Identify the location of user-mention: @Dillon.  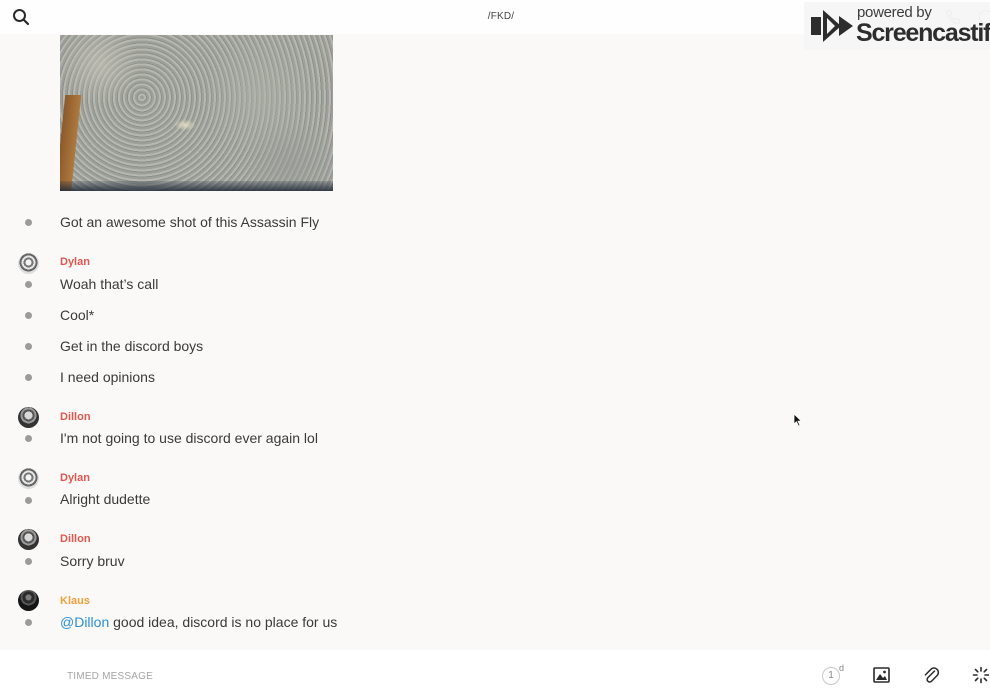
(84, 622).